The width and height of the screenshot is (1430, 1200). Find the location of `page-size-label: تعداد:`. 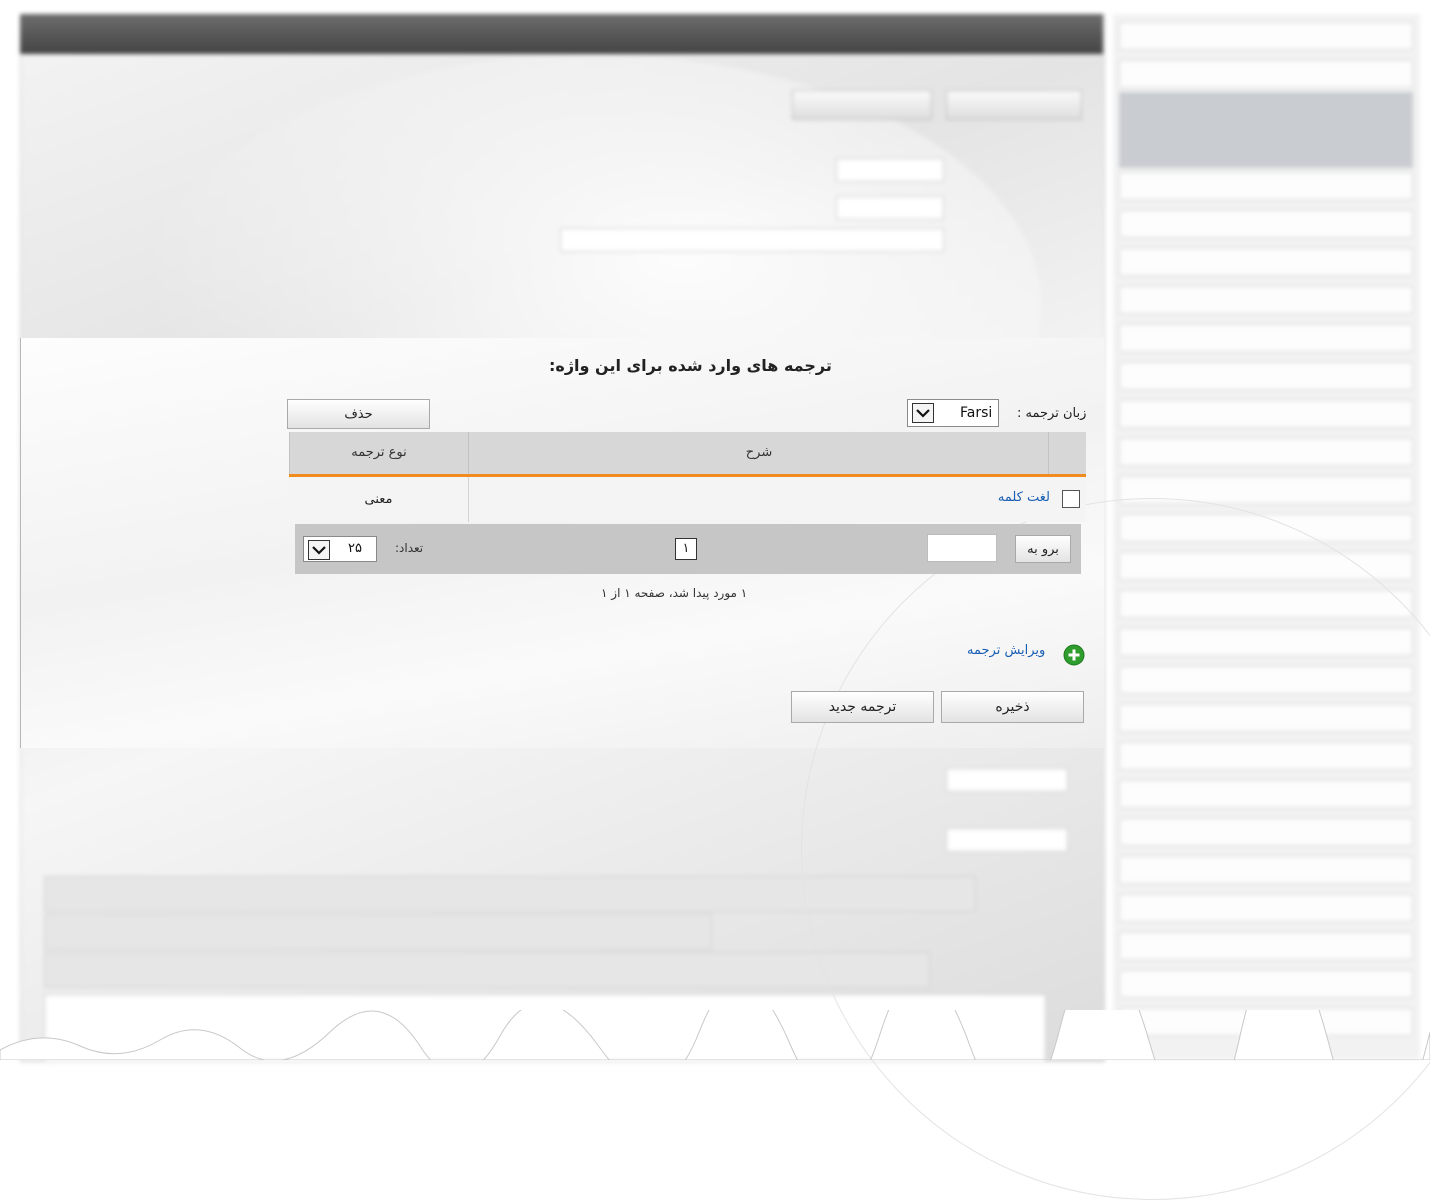

page-size-label: تعداد: is located at coordinates (409, 548).